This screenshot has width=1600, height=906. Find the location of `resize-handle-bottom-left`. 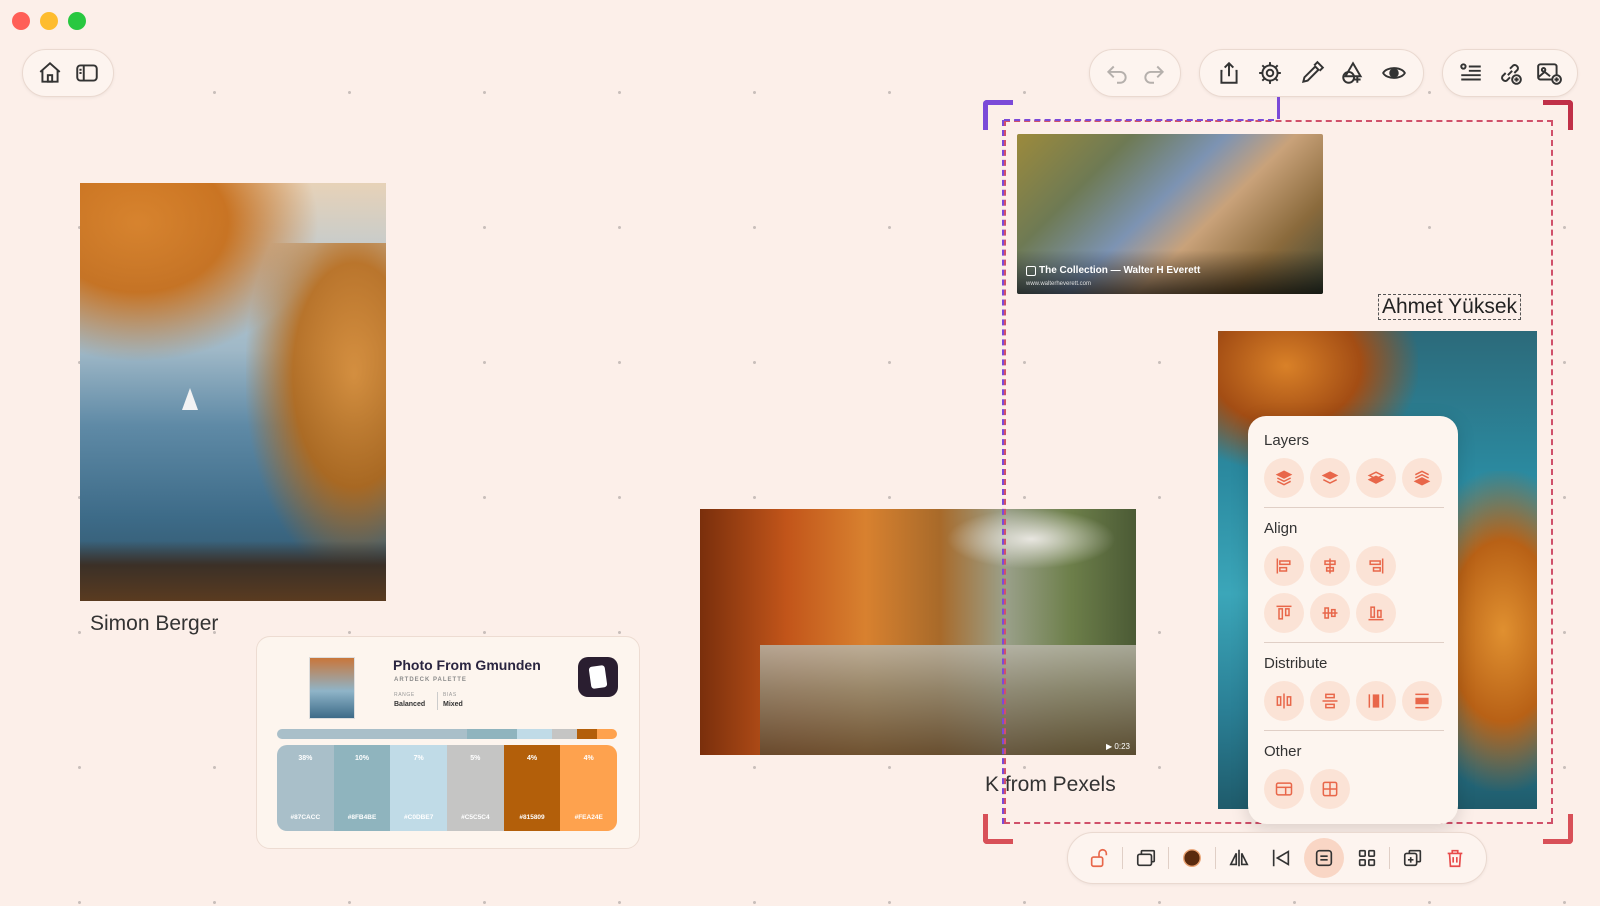

resize-handle-bottom-left is located at coordinates (998, 829).